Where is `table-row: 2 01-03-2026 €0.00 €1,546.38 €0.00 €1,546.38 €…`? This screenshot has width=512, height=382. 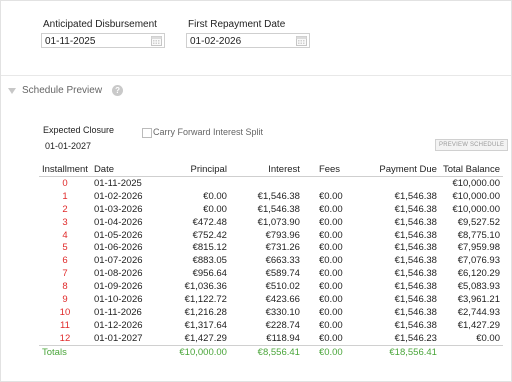 table-row: 2 01-03-2026 €0.00 €1,546.38 €0.00 €1,546.38 €… is located at coordinates (271, 209).